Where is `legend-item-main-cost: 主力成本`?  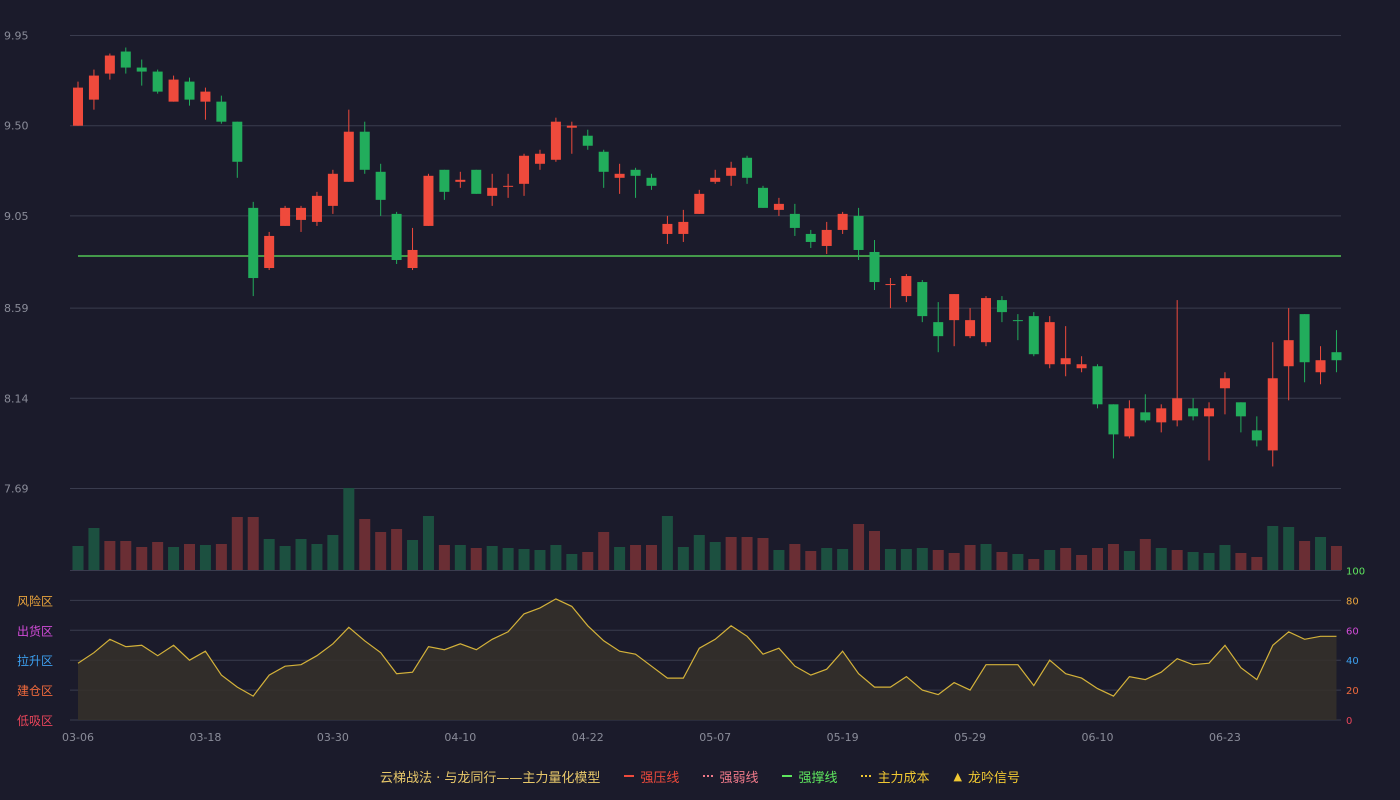
legend-item-main-cost: 主力成本 is located at coordinates (895, 776).